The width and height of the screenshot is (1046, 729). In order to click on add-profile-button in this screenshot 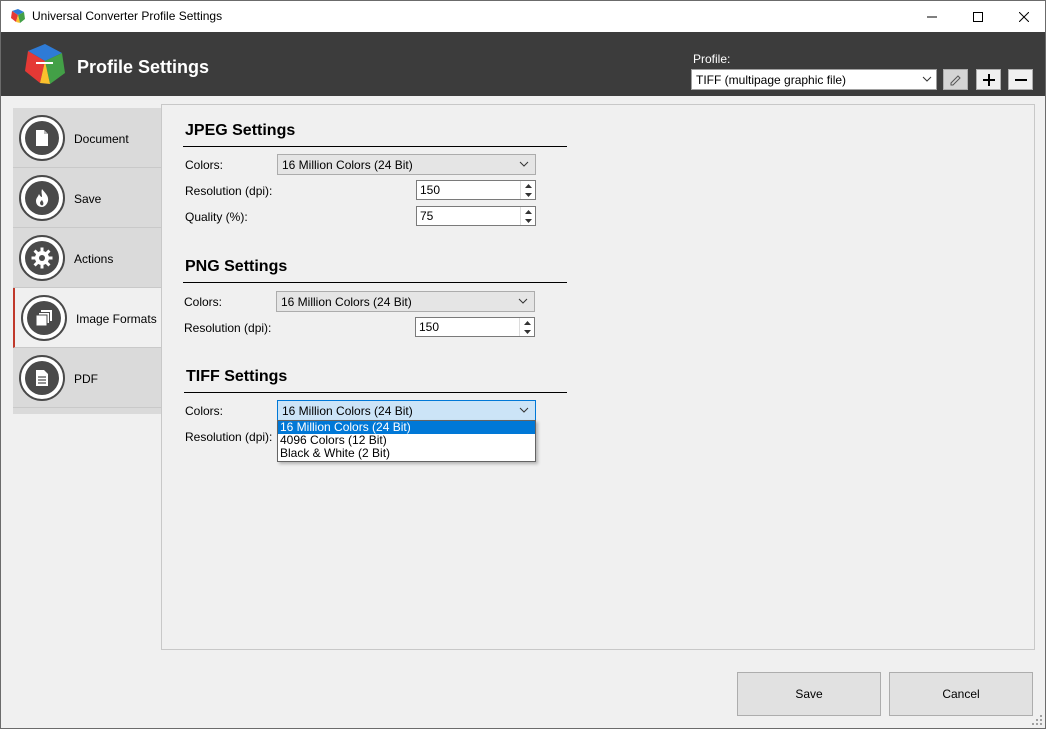, I will do `click(988, 79)`.